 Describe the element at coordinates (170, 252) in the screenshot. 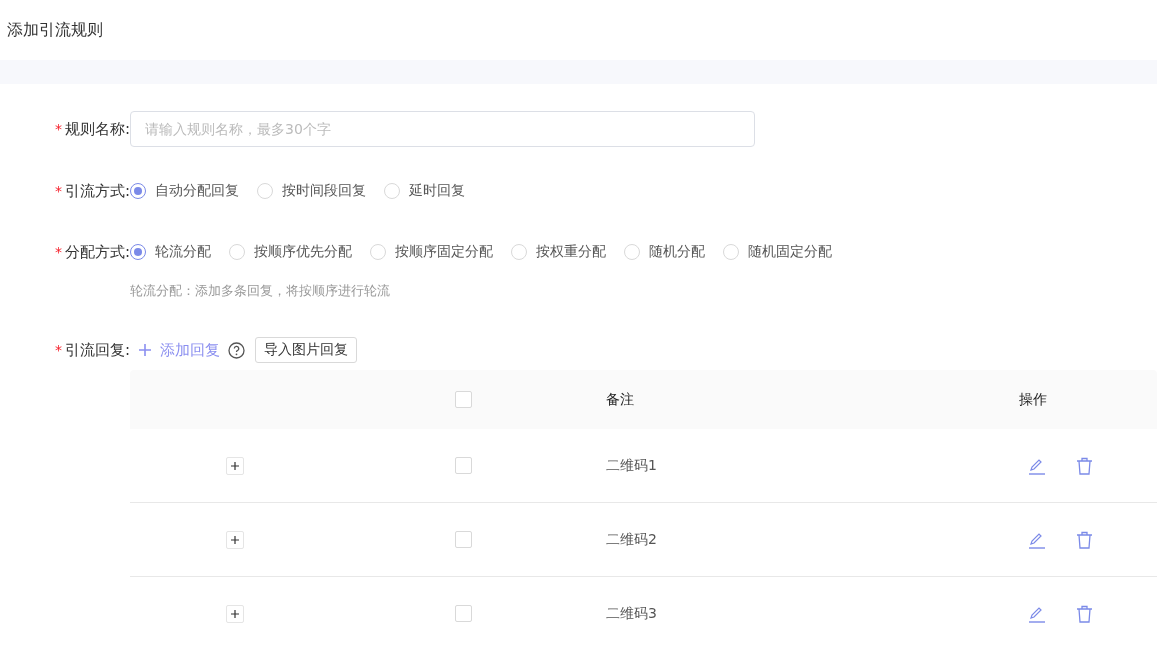

I see `radio-option: 轮流分配` at that location.